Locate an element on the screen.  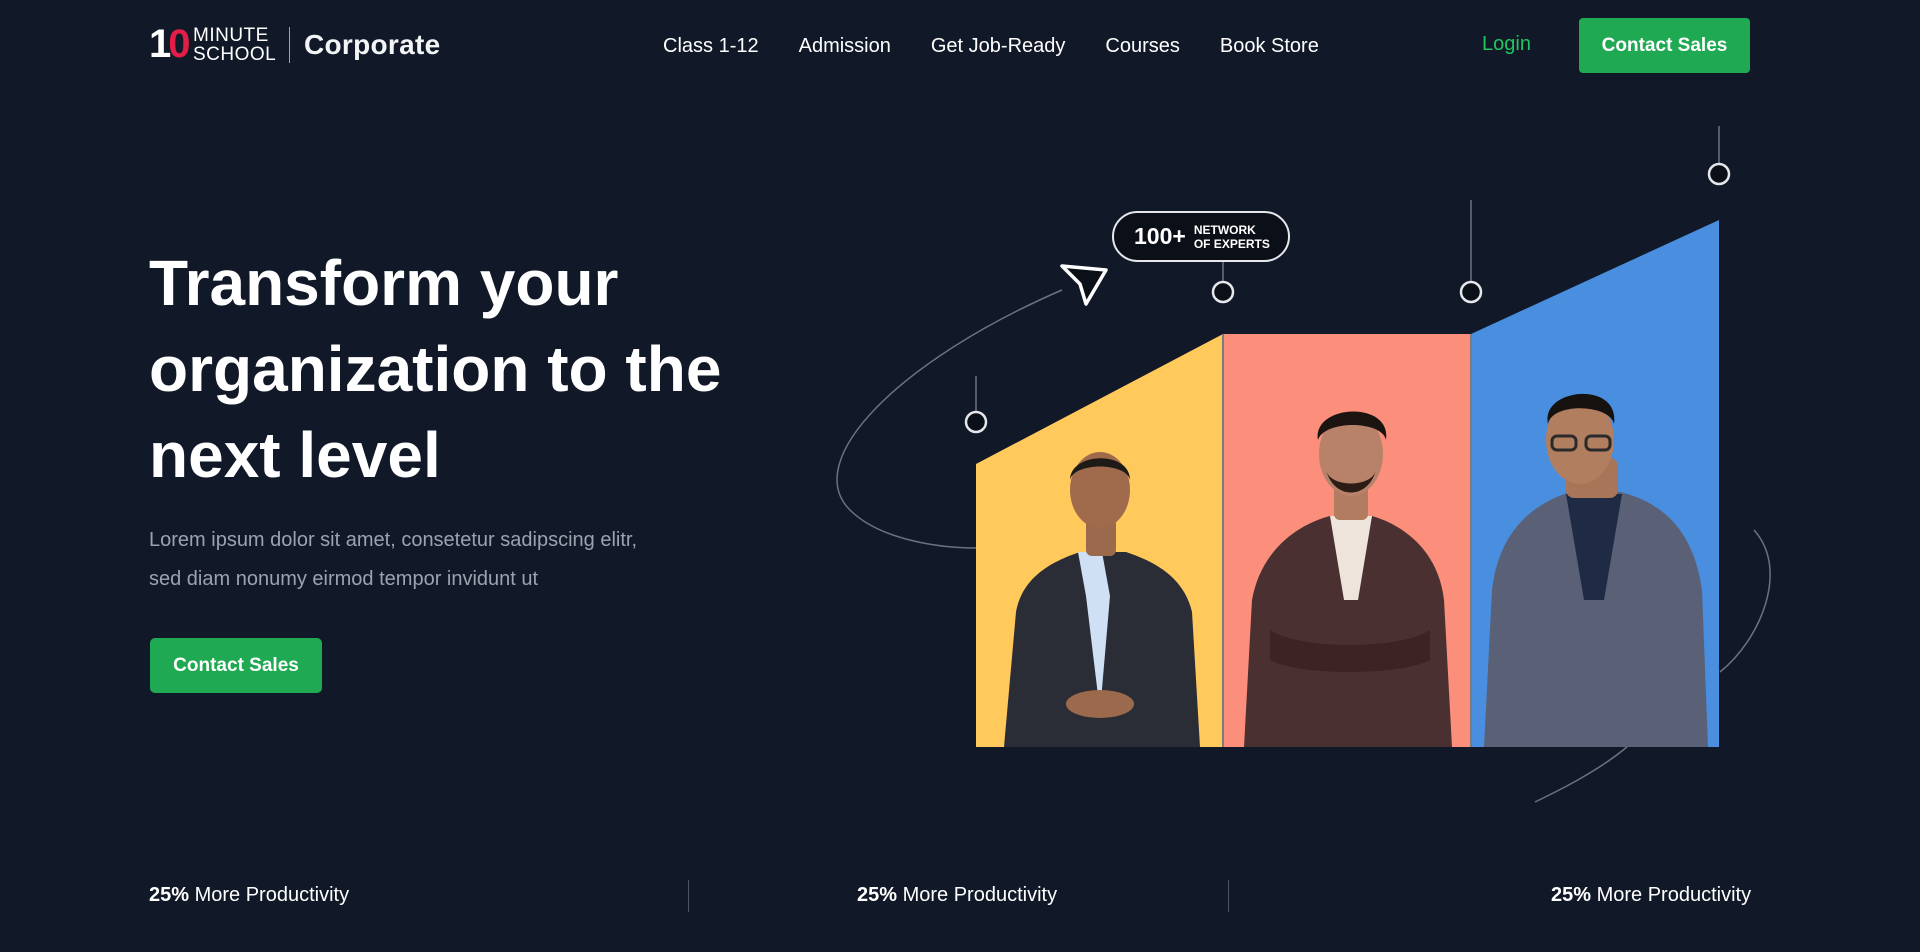
cursor-arrow-icon is located at coordinates (1084, 285).